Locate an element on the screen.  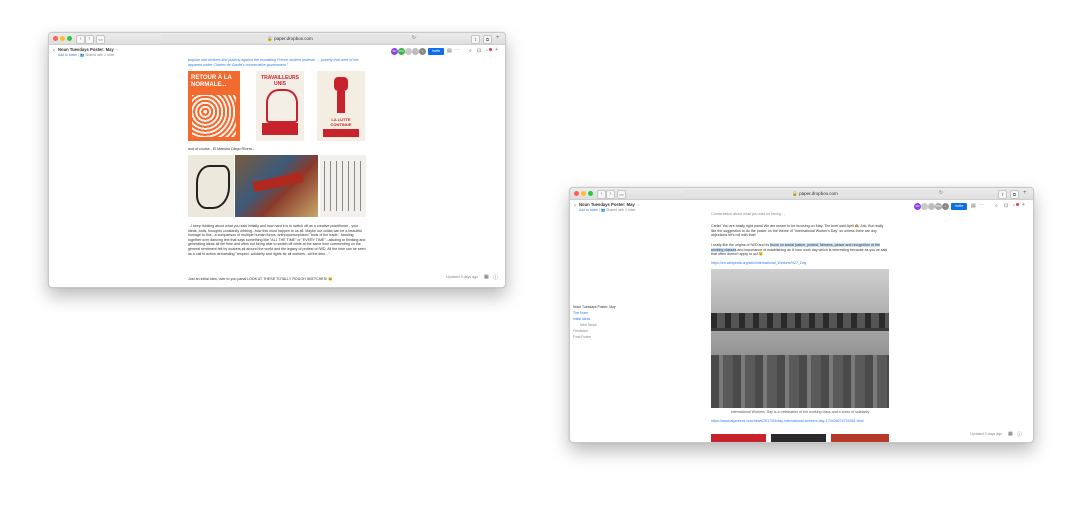
poster-travailleurs: TRAVAILLEURS UNIS is located at coordinates (280, 106).